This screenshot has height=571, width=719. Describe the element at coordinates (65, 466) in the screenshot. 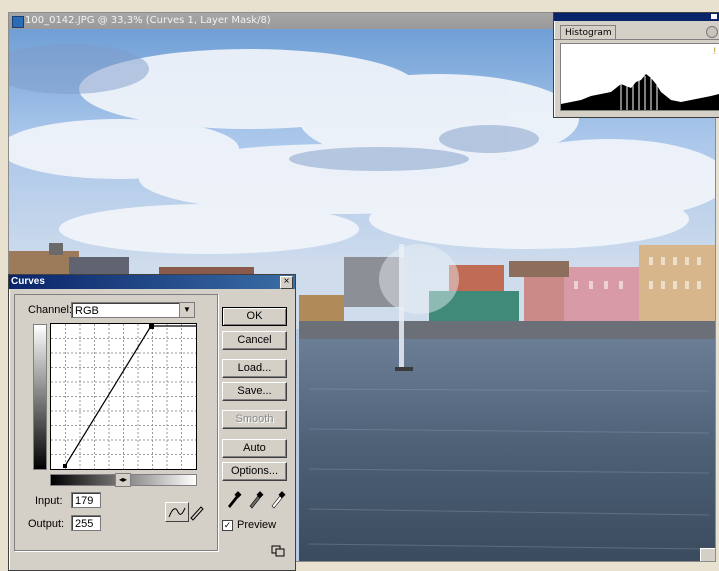

I see `curve-point-start` at that location.